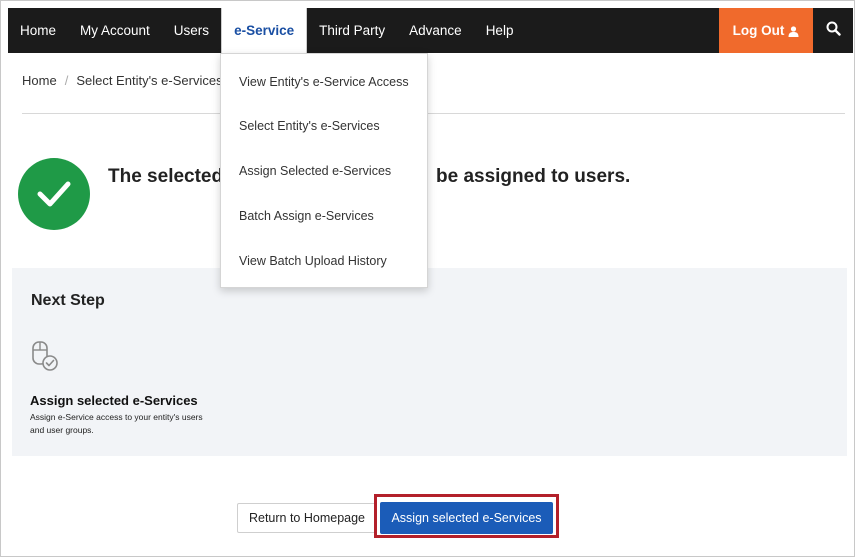  Describe the element at coordinates (115, 30) in the screenshot. I see `nav-my-account: My Account` at that location.